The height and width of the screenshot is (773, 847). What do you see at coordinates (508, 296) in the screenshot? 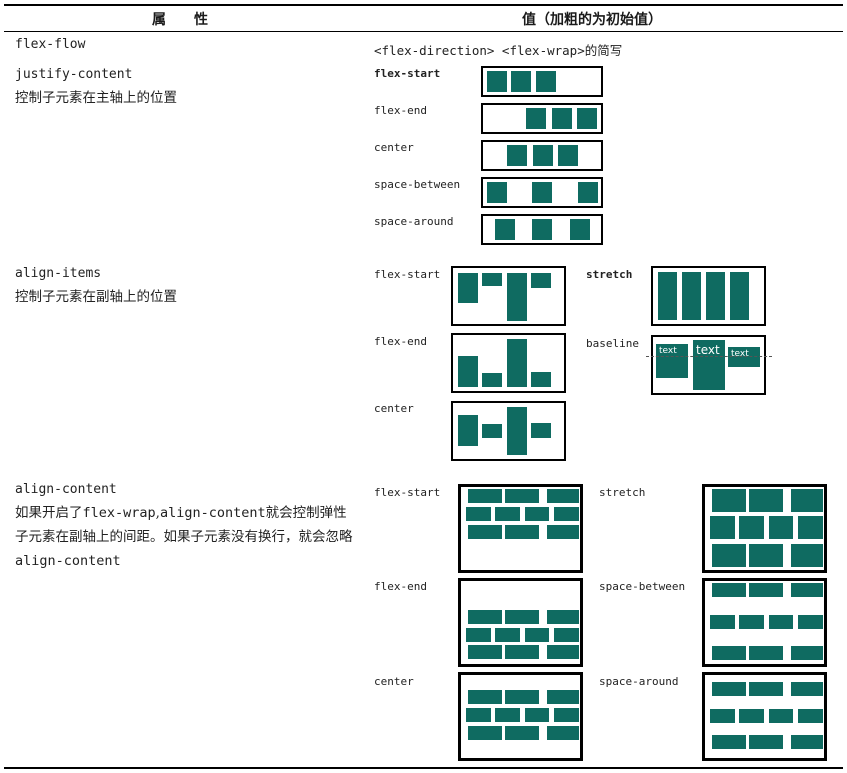
I see `ai-flex-start-diagram` at bounding box center [508, 296].